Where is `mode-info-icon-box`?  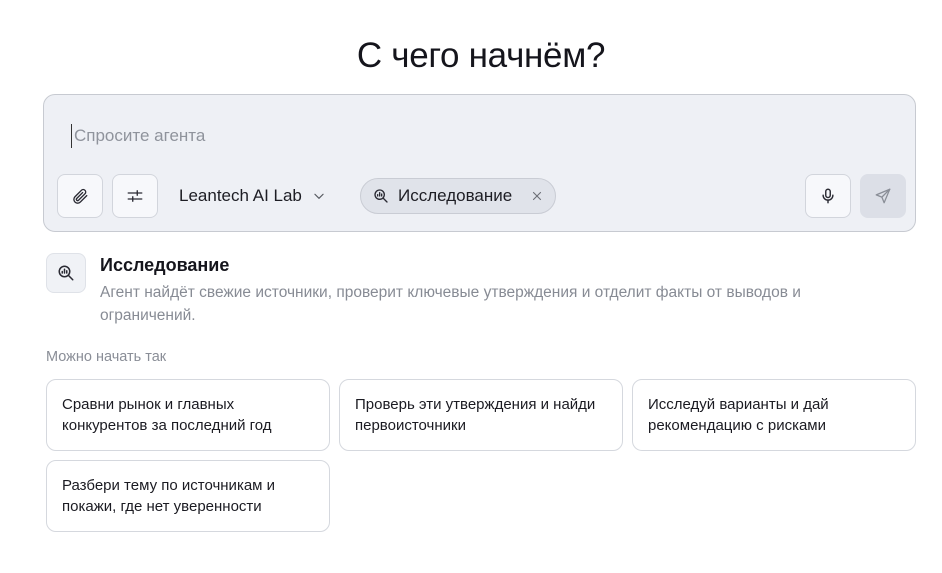 mode-info-icon-box is located at coordinates (66, 273).